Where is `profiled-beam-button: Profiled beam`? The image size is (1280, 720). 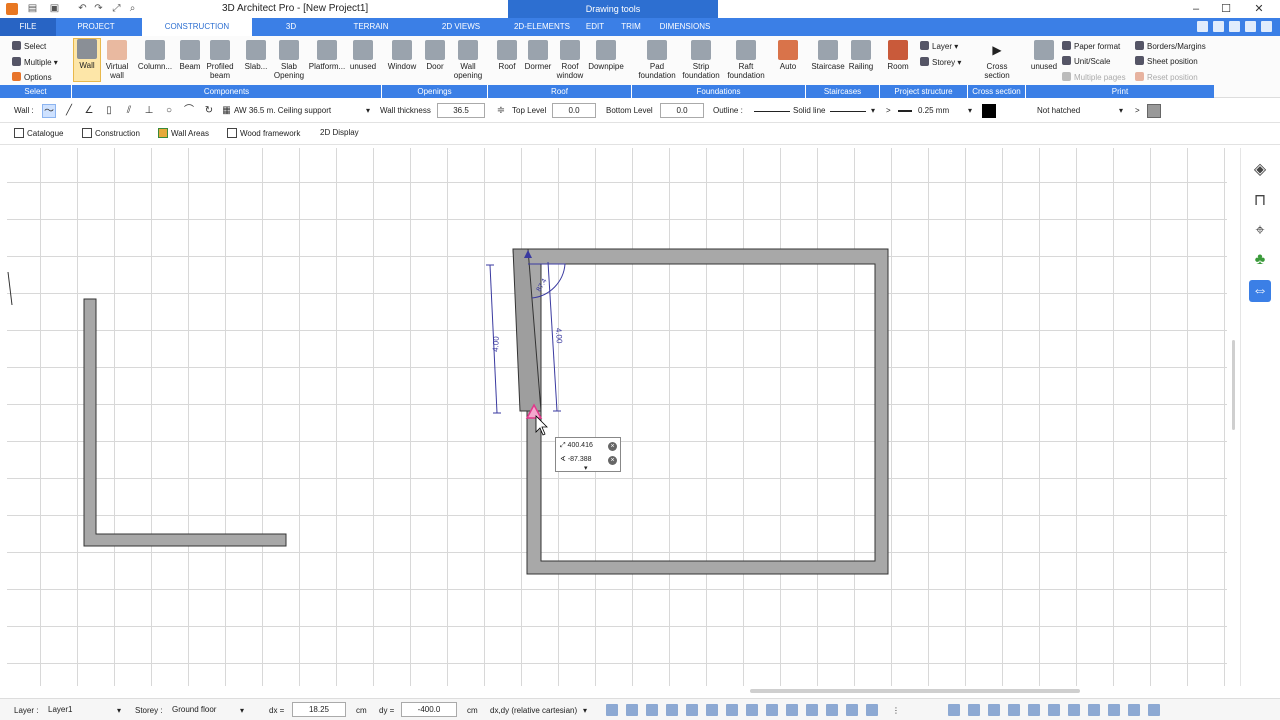
profiled-beam-button: Profiled beam is located at coordinates (220, 60).